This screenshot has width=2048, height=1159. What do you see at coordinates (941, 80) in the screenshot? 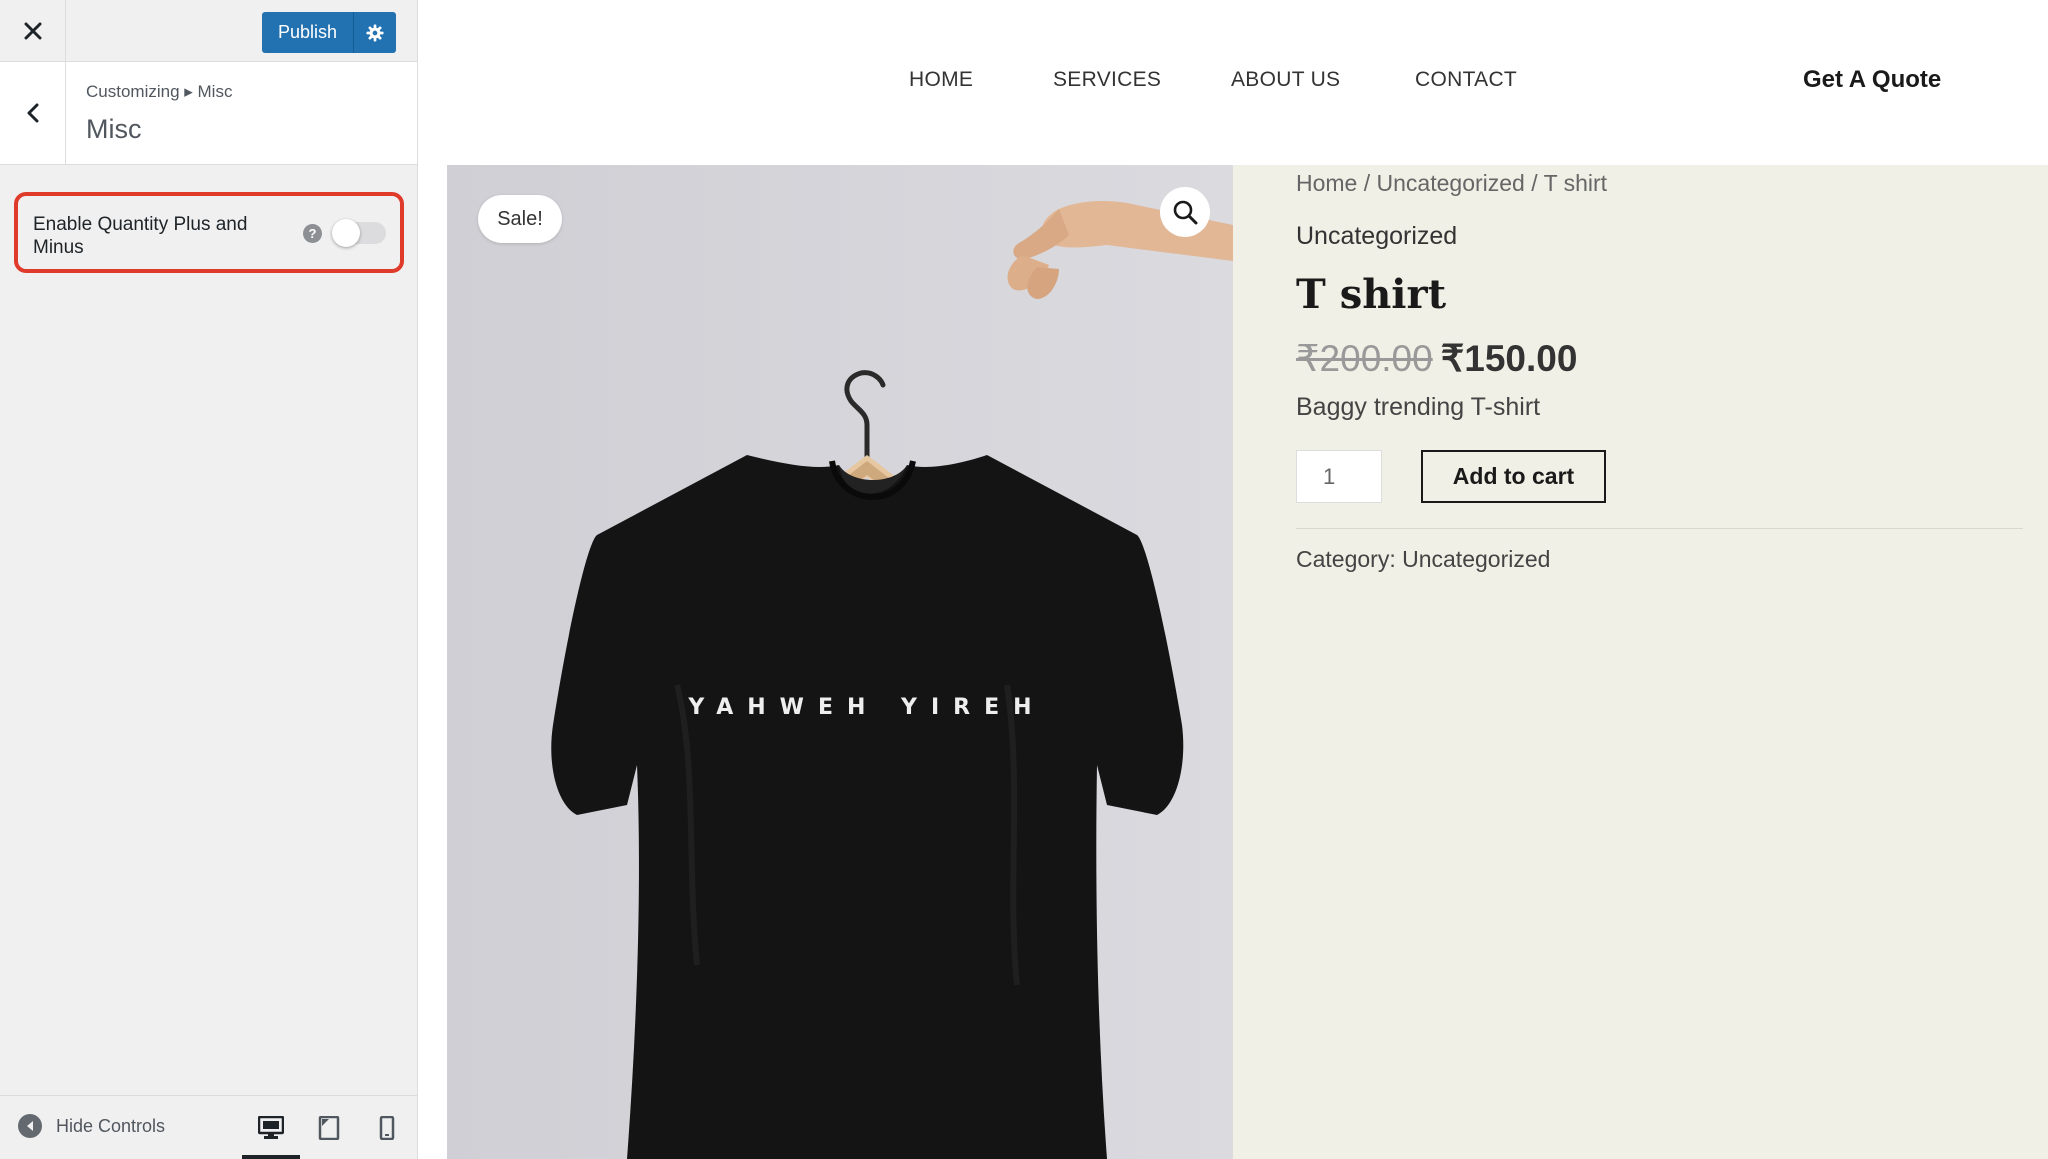
I see `nav-item-home: HOME` at bounding box center [941, 80].